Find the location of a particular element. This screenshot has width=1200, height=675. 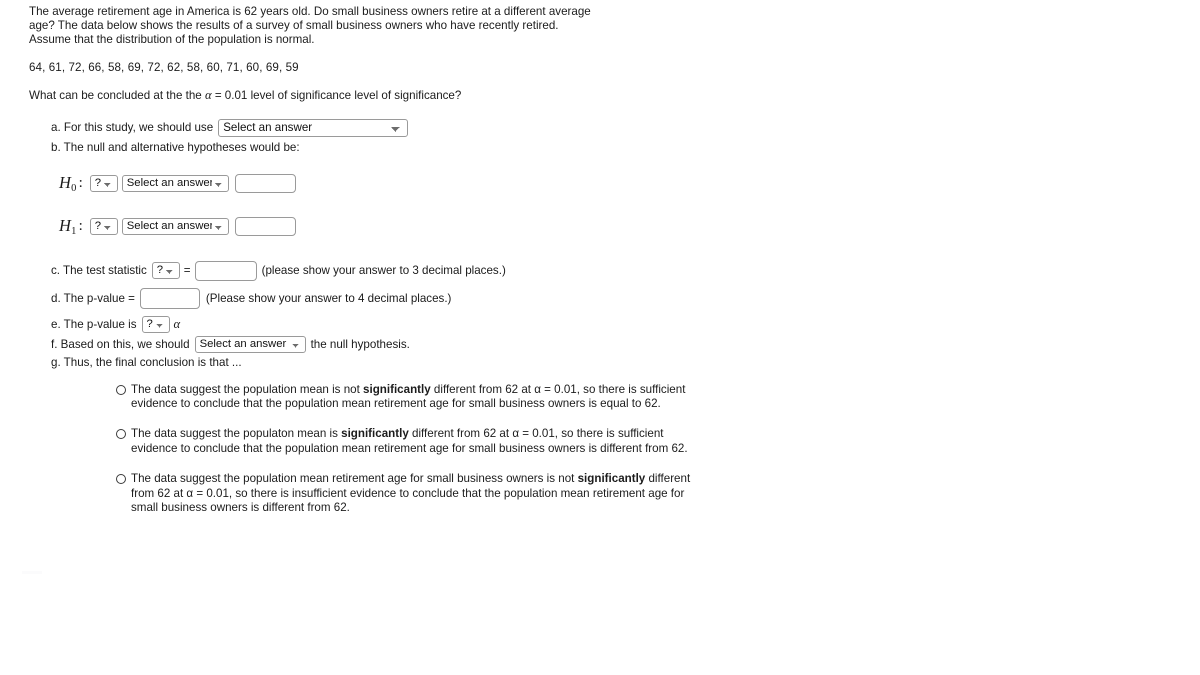

page-artifact is located at coordinates (32, 572).